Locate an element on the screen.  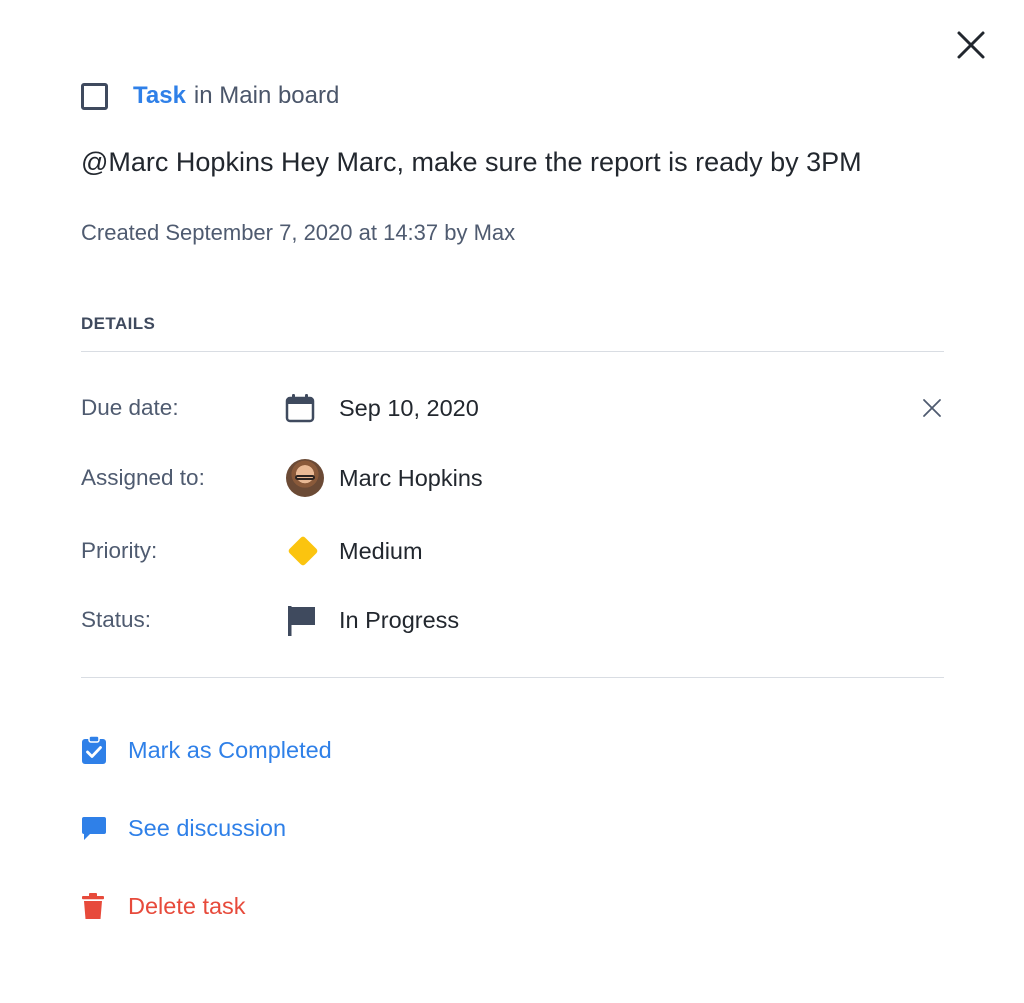
assigned-label: Assigned to: is located at coordinates (143, 477).